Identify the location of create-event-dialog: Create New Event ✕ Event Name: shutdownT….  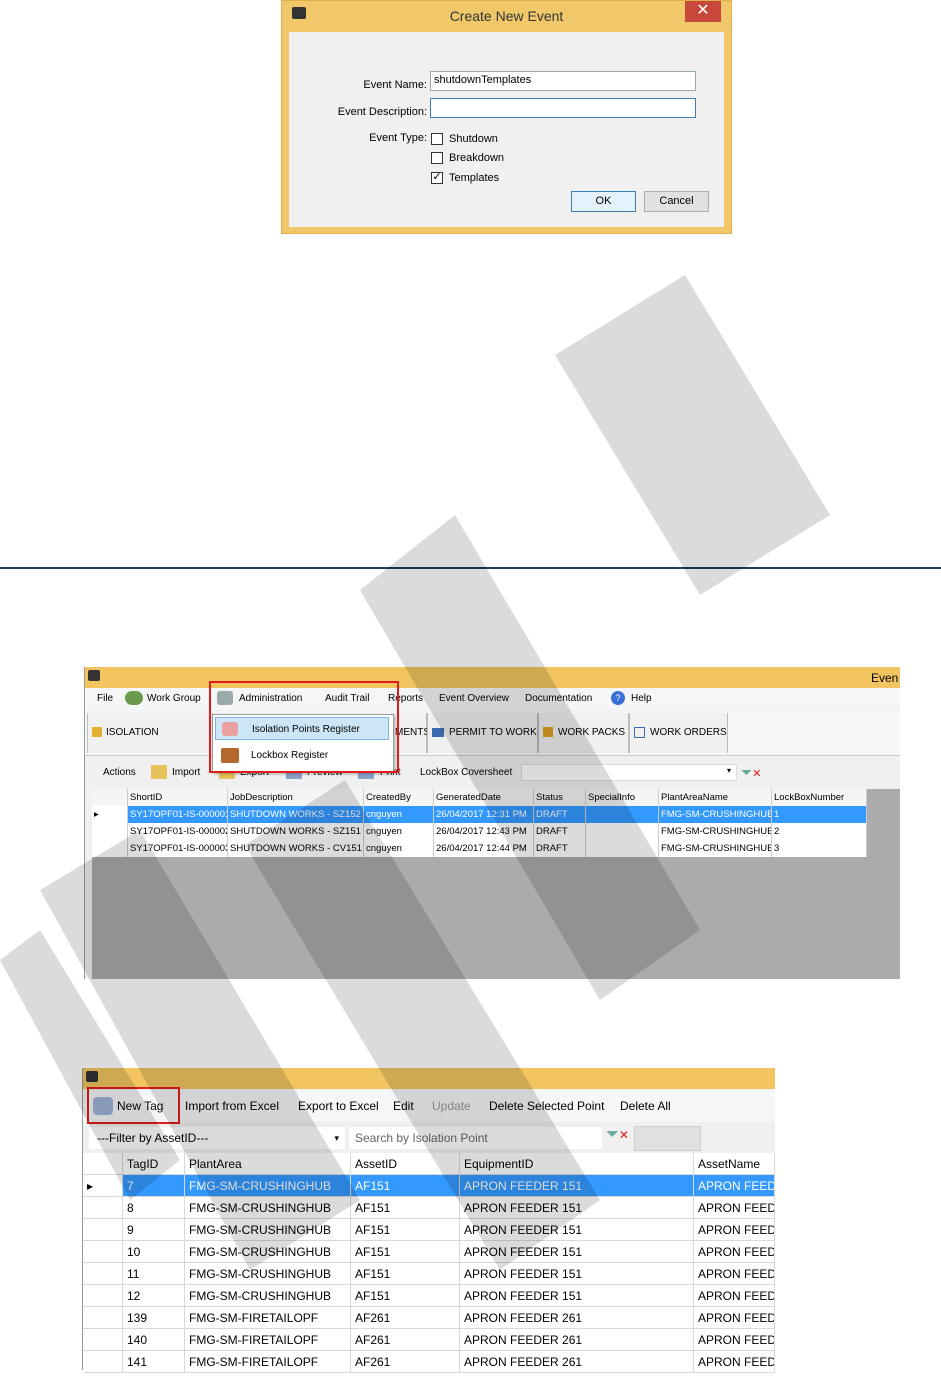
(506, 117).